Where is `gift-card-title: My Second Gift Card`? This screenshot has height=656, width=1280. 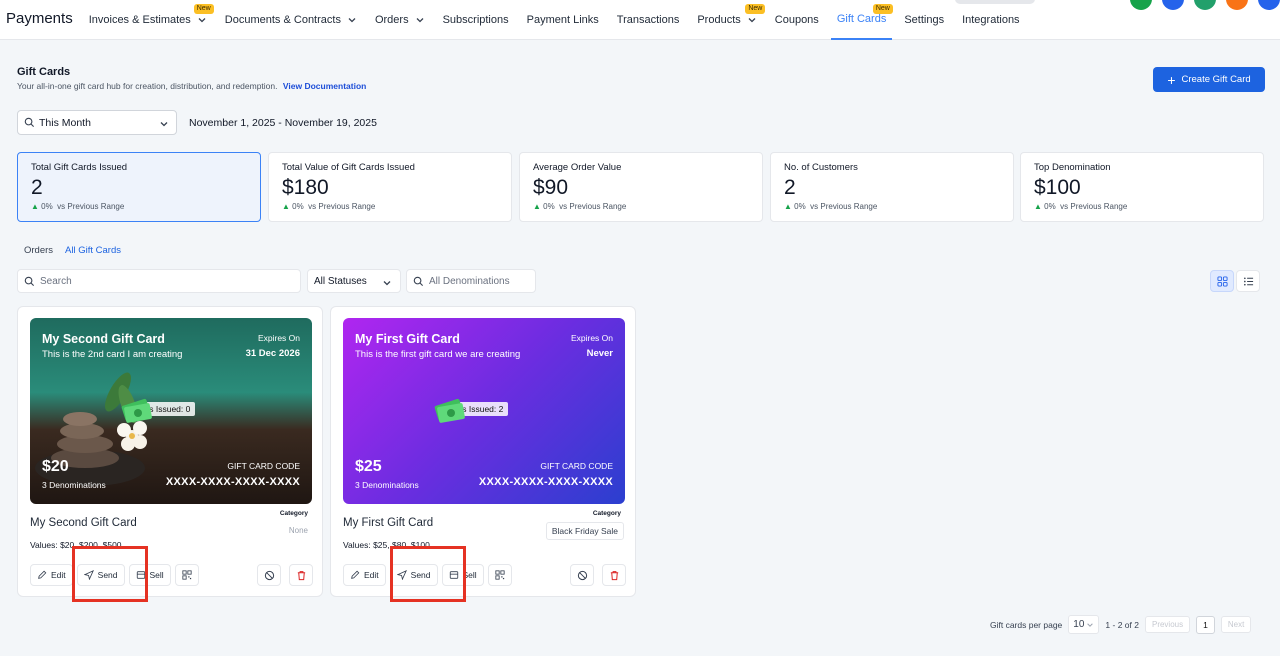
gift-card-title: My Second Gift Card is located at coordinates (103, 339).